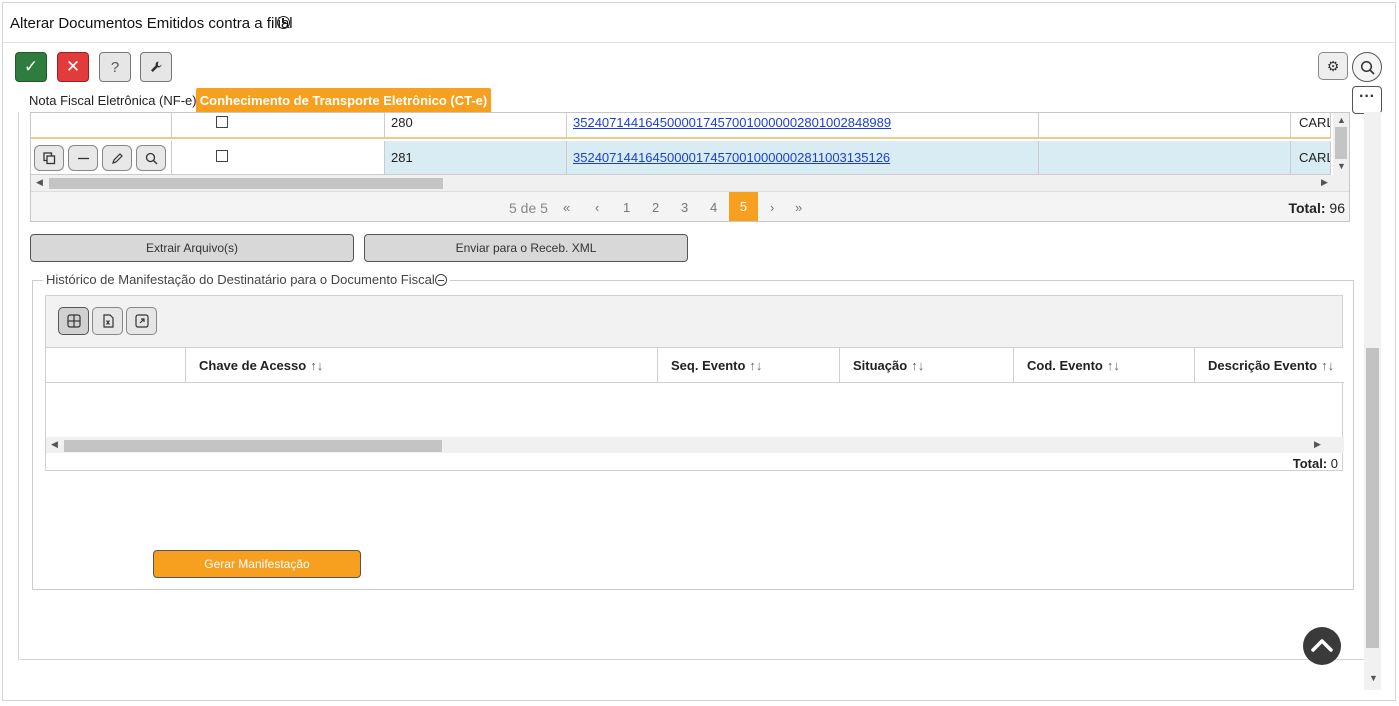 This screenshot has height=706, width=1399. I want to click on row-number: 281, so click(476, 157).